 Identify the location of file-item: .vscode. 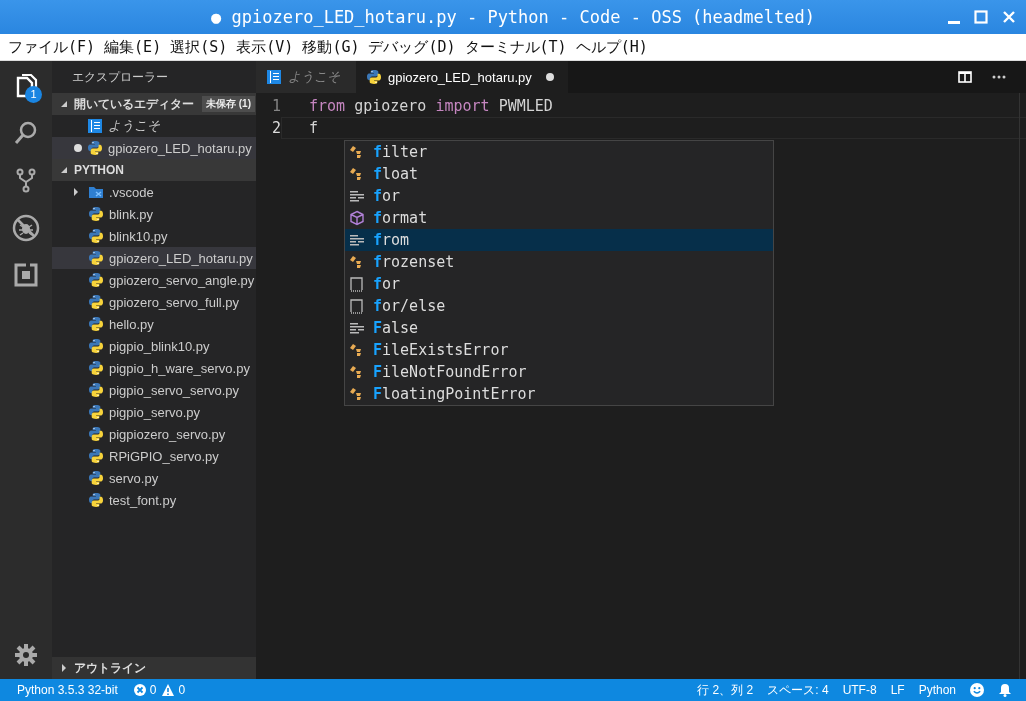
(154, 192).